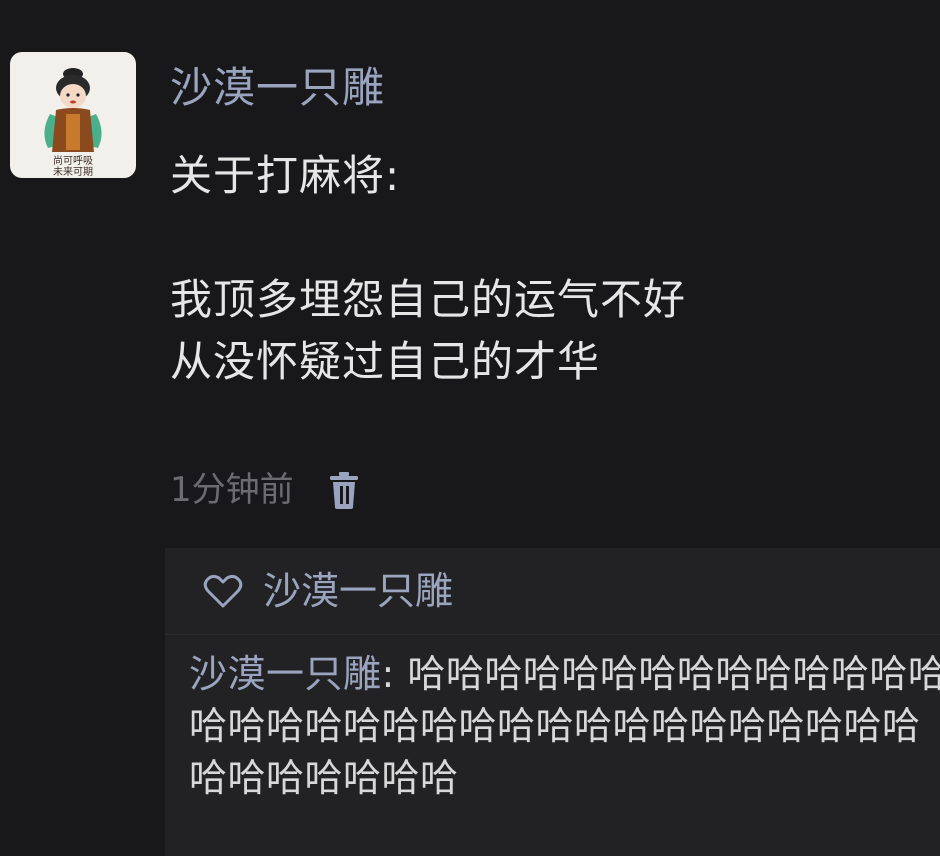 The width and height of the screenshot is (940, 856). What do you see at coordinates (73, 160) in the screenshot?
I see `avatar-caption-line1: 尚可呼吸` at bounding box center [73, 160].